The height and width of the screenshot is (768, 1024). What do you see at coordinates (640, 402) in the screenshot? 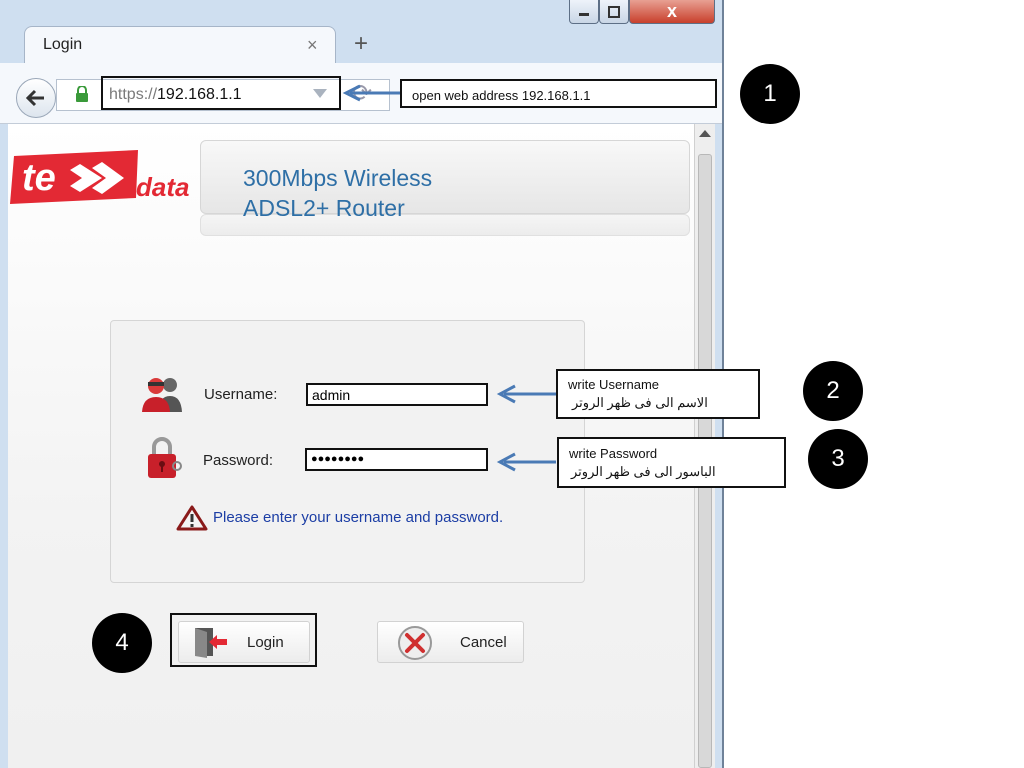
I see `step2-text-ar: الاسم الى فى ظهر الروتر` at bounding box center [640, 402].